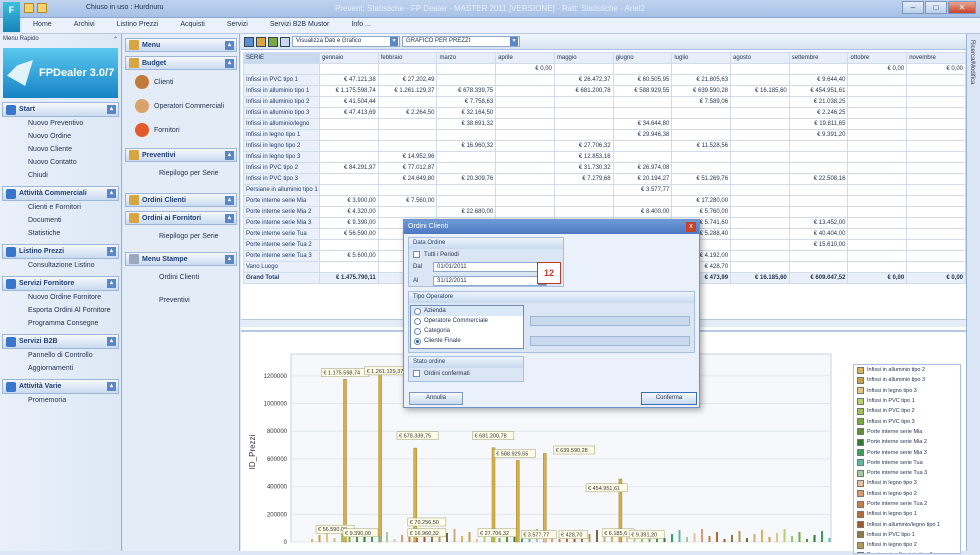 The width and height of the screenshot is (980, 555). What do you see at coordinates (60, 341) in the screenshot?
I see `sidebar-section-4: Servizi B2B ▴` at bounding box center [60, 341].